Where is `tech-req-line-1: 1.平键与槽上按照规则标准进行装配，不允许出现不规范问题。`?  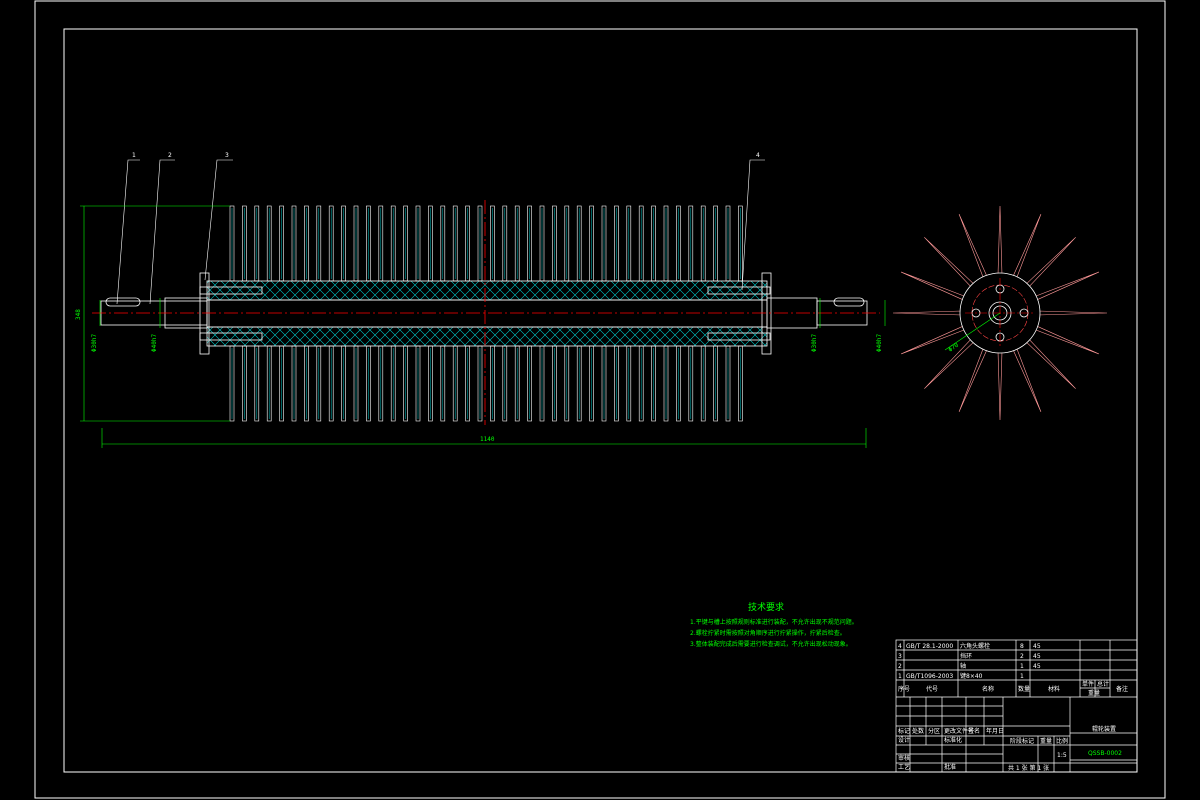 tech-req-line-1: 1.平键与槽上按照规则标准进行装配，不允许出现不规范问题。 is located at coordinates (774, 622).